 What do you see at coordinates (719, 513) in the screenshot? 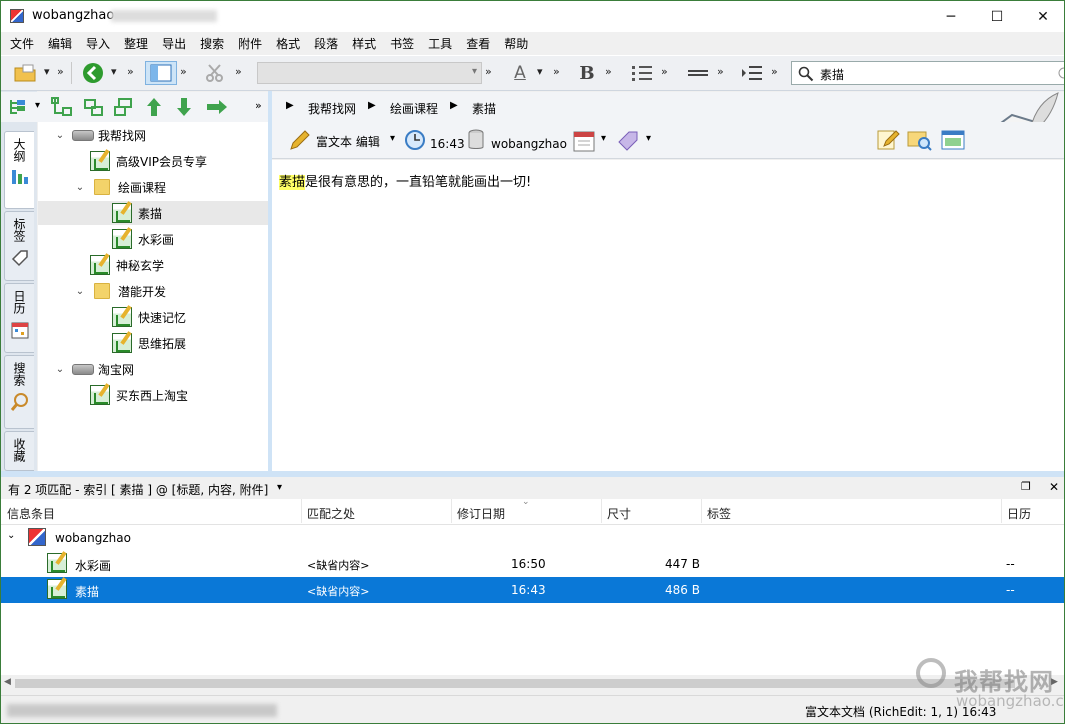
I see `column-header-tags: 标签` at bounding box center [719, 513].